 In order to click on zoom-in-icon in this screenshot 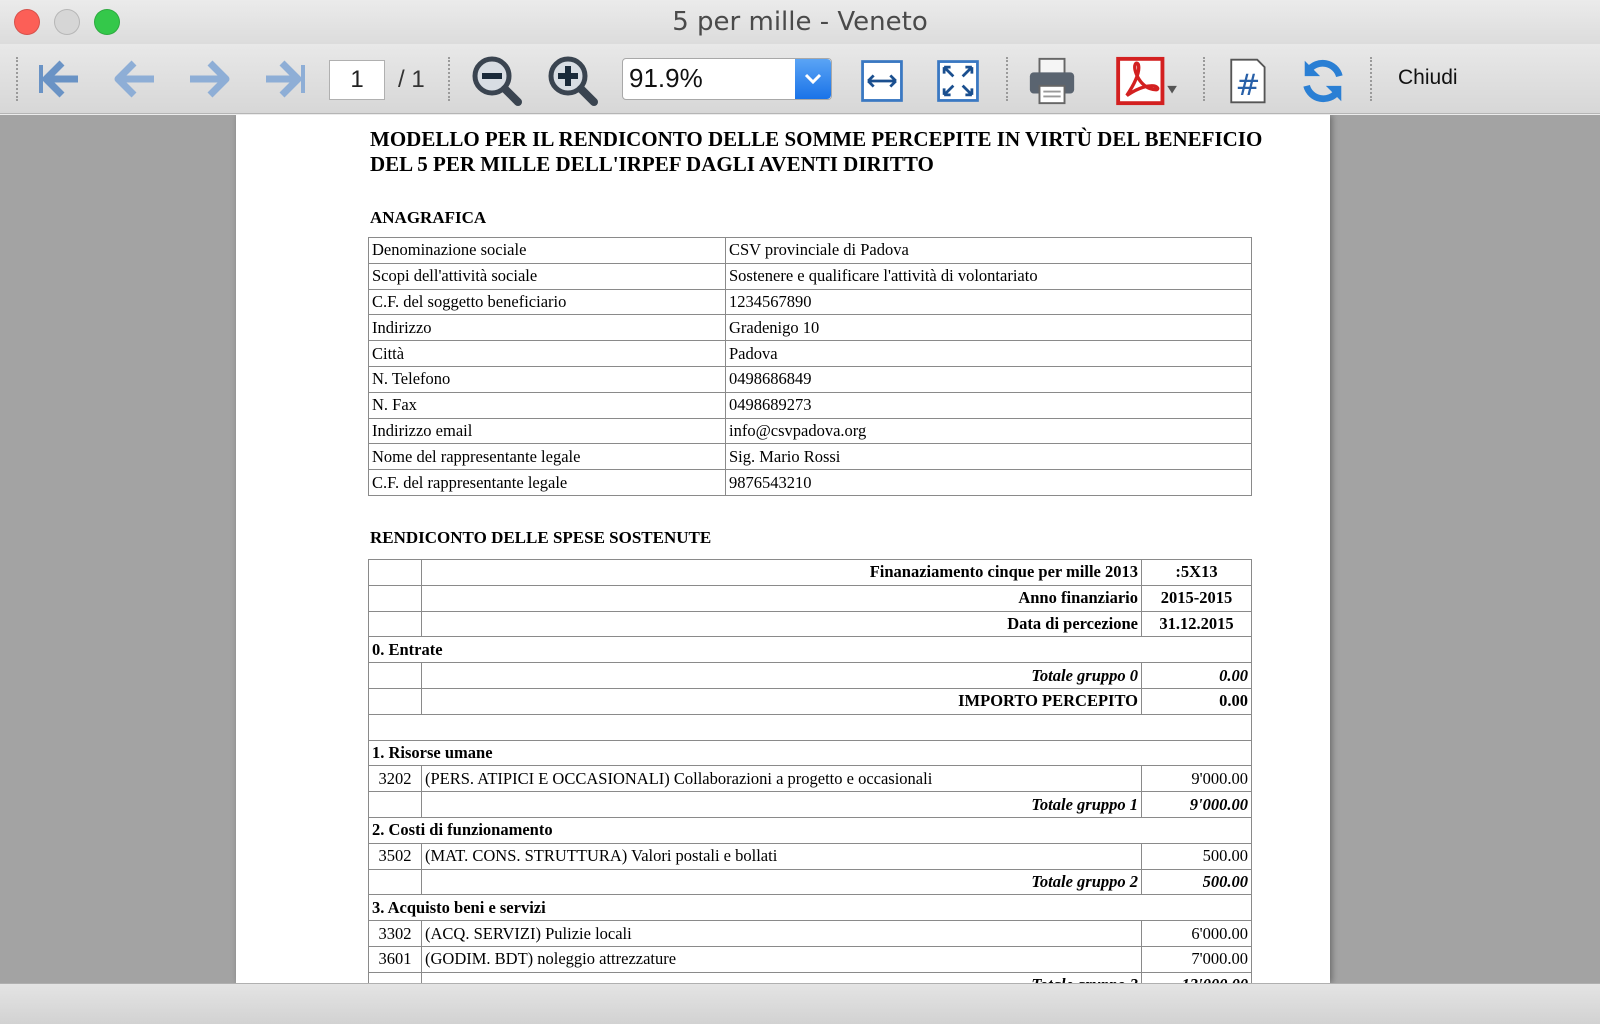, I will do `click(573, 81)`.